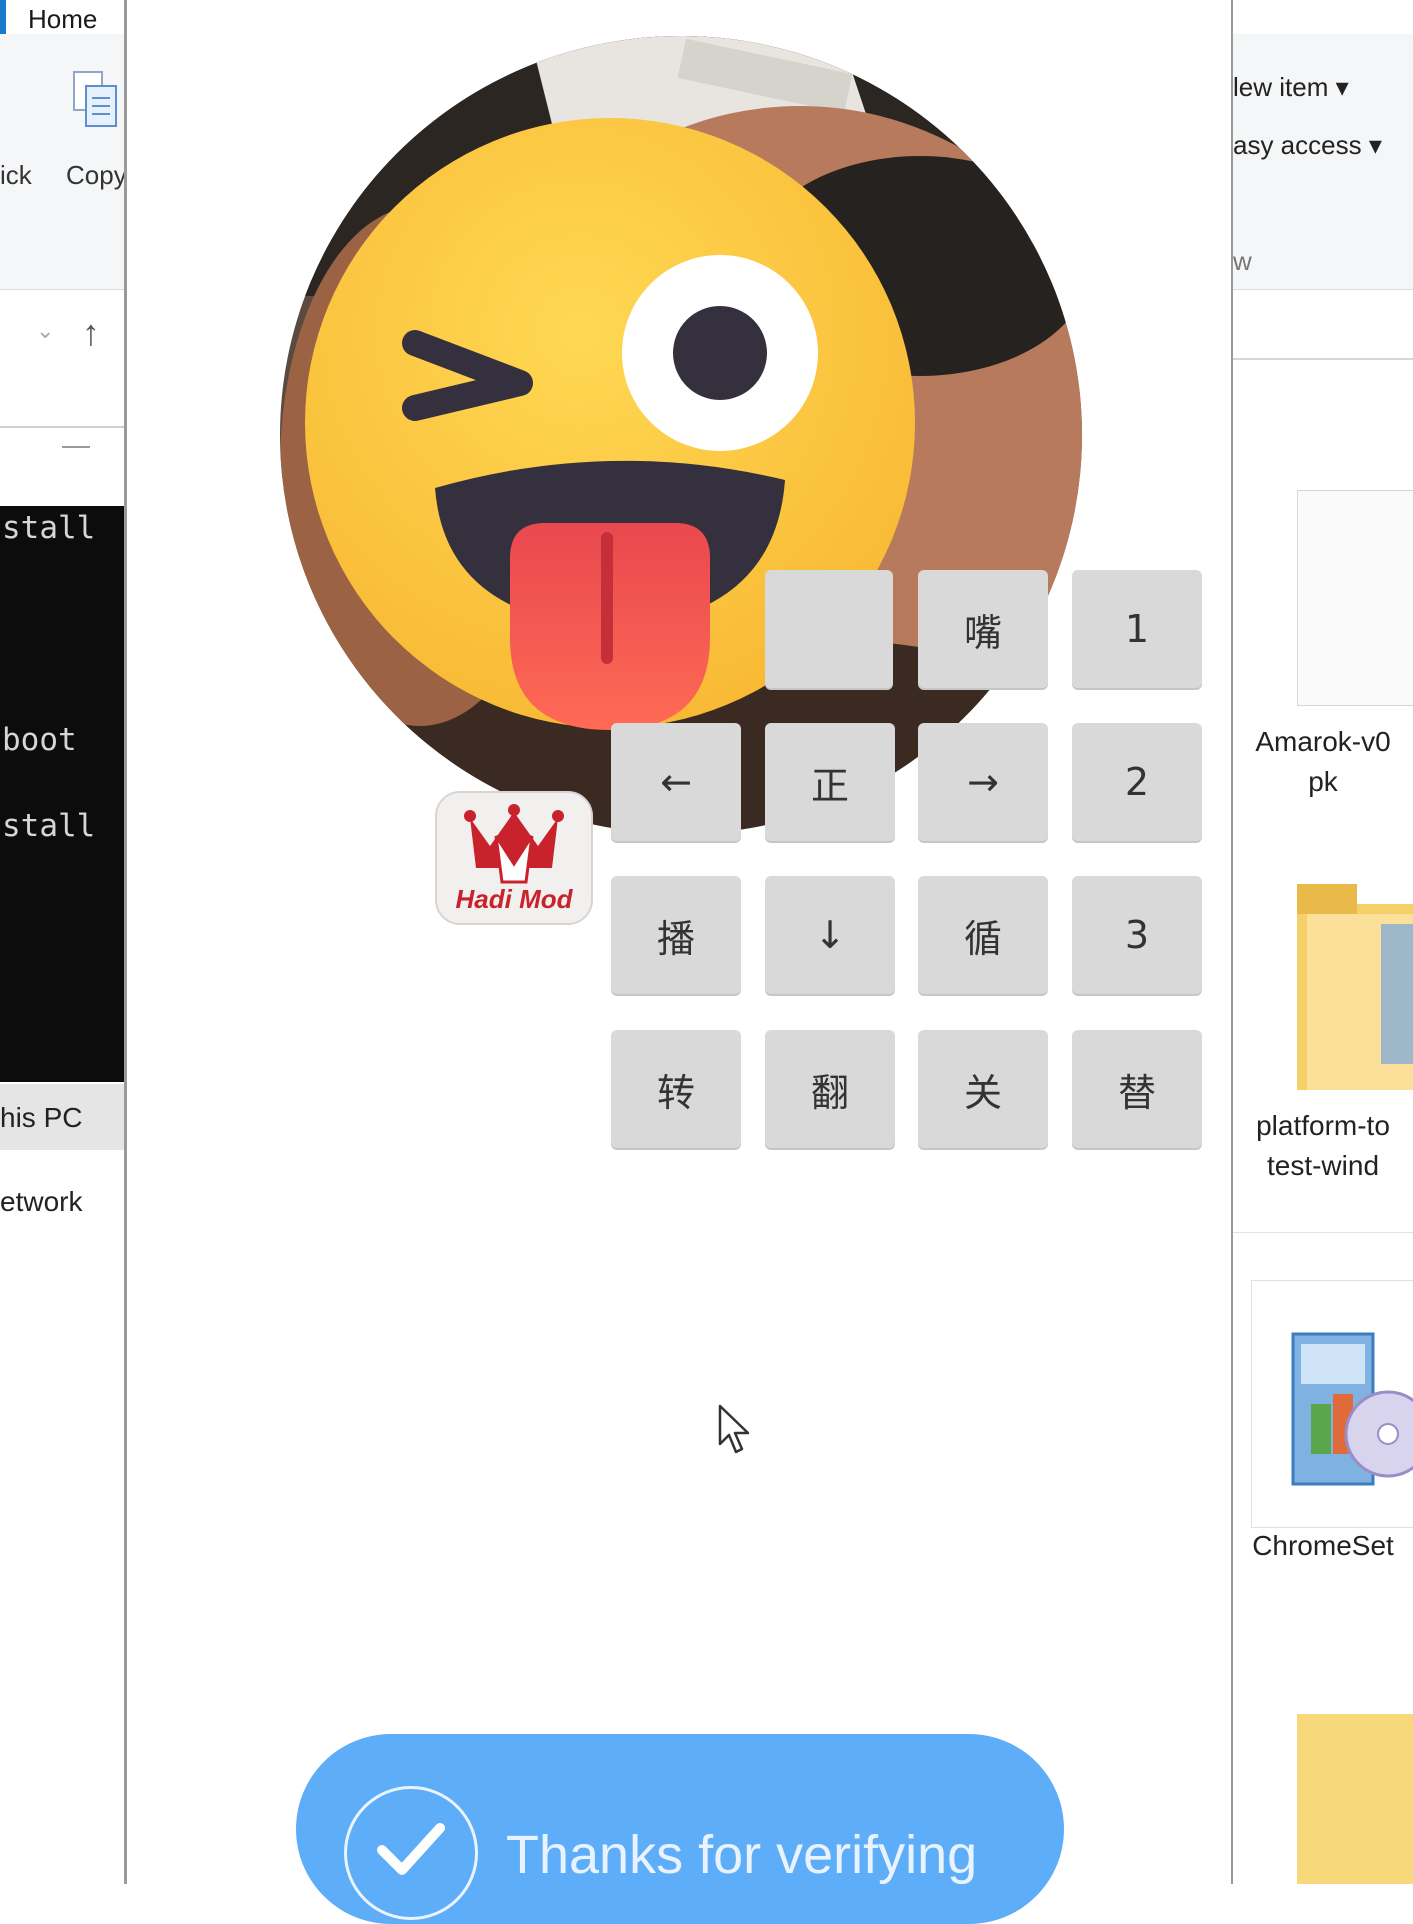  I want to click on divider, so click(1323, 1232).